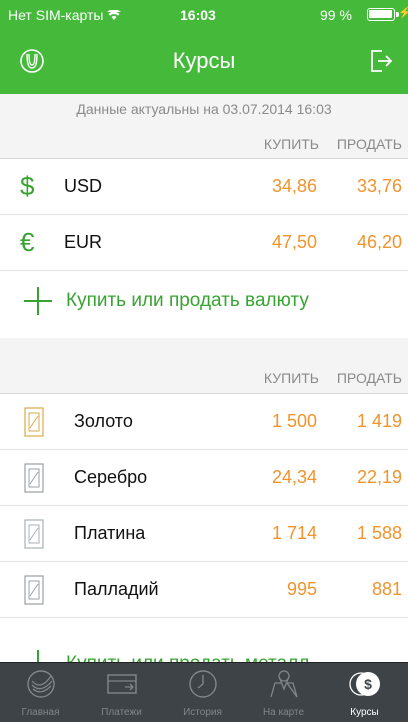  Describe the element at coordinates (379, 242) in the screenshot. I see `sell-rate: 46,20` at that location.